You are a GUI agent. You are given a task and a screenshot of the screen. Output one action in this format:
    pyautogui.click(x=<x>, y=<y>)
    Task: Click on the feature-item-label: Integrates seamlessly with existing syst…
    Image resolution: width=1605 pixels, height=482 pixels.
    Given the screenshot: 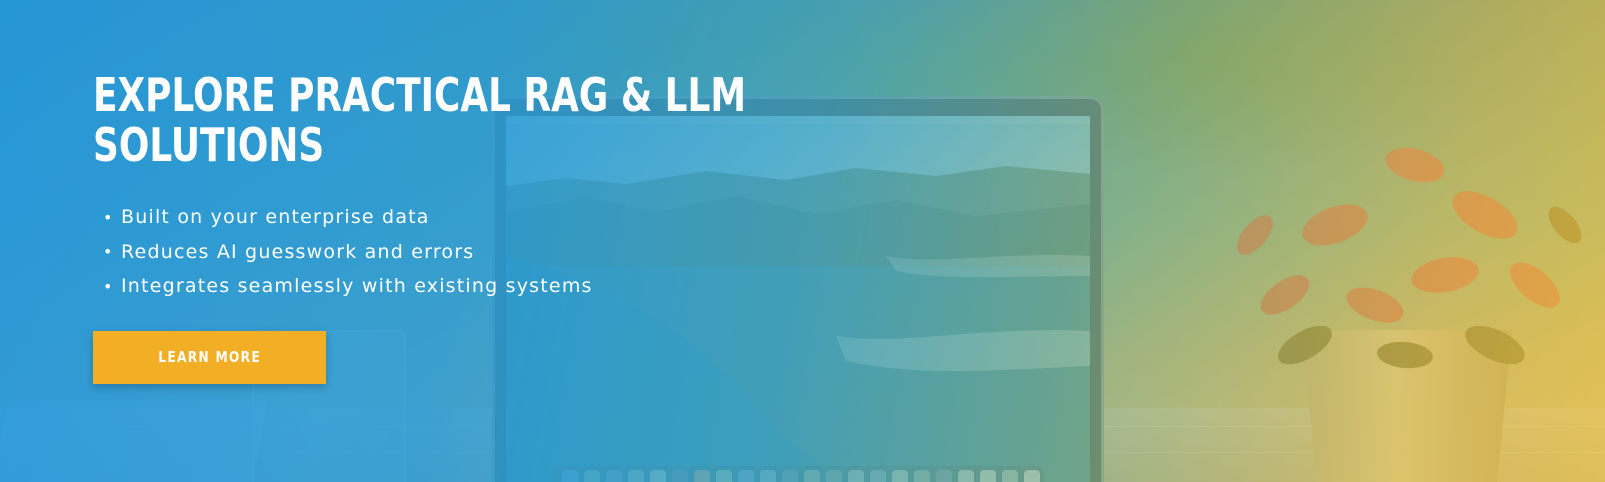 What is the action you would take?
    pyautogui.click(x=357, y=286)
    